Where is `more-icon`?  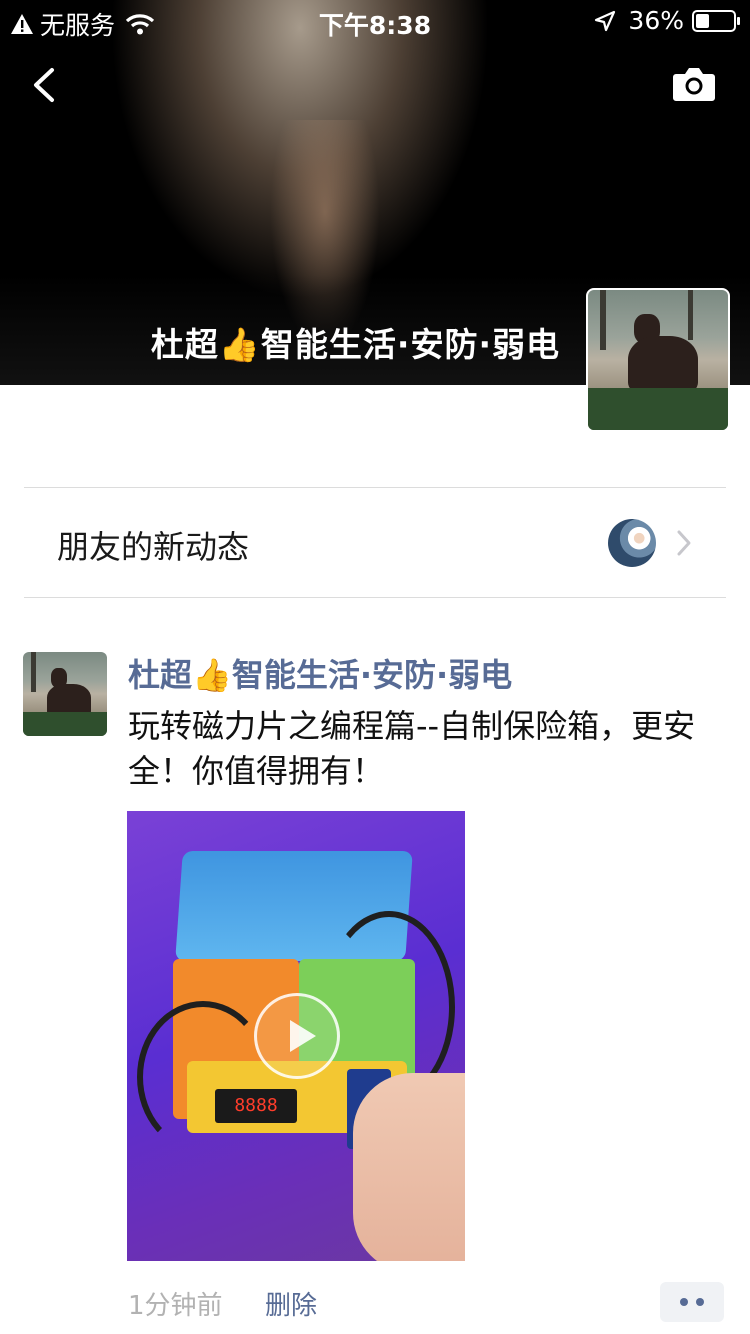 more-icon is located at coordinates (684, 1302).